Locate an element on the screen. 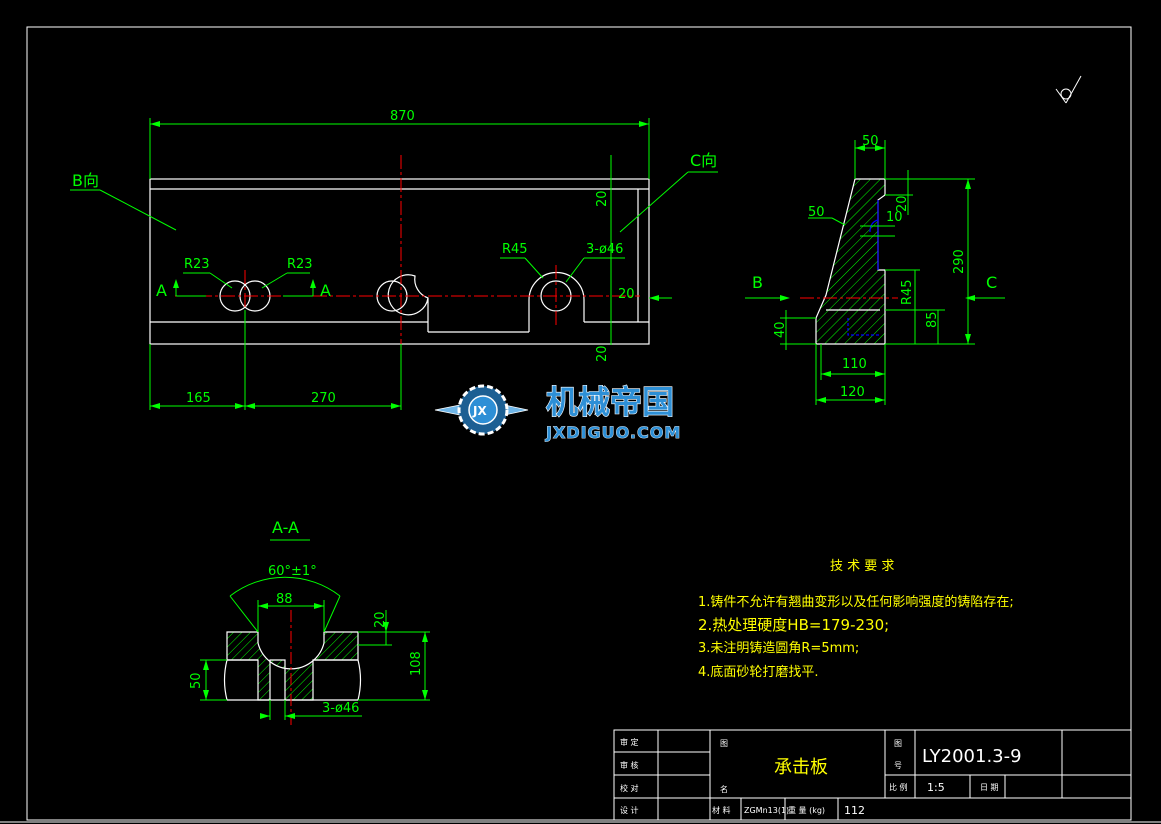  dim-mid: 270 is located at coordinates (323, 398).